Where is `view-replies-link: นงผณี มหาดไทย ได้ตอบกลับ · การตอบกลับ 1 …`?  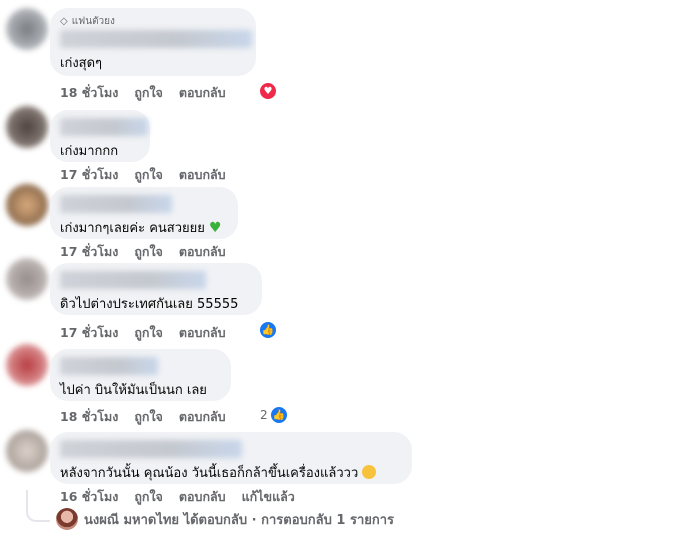
view-replies-link: นงผณี มหาดไทย ได้ตอบกลับ · การตอบกลับ 1 … is located at coordinates (225, 519).